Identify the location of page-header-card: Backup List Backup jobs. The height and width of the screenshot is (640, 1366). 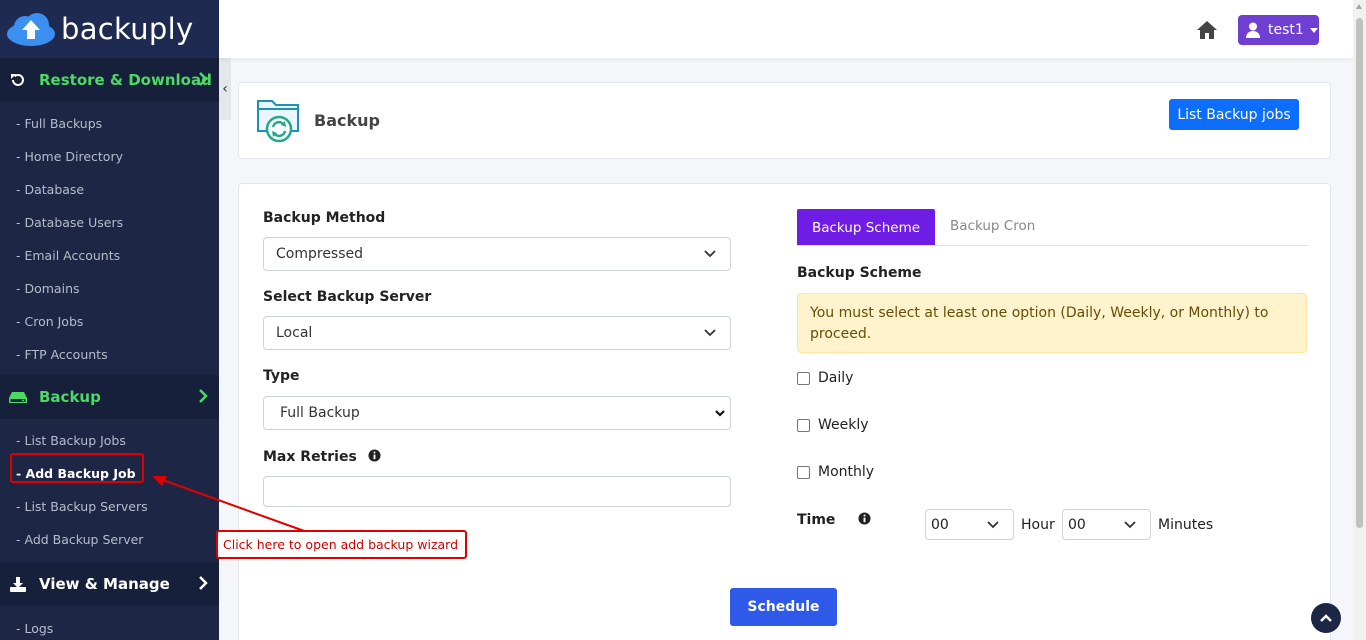
(784, 120).